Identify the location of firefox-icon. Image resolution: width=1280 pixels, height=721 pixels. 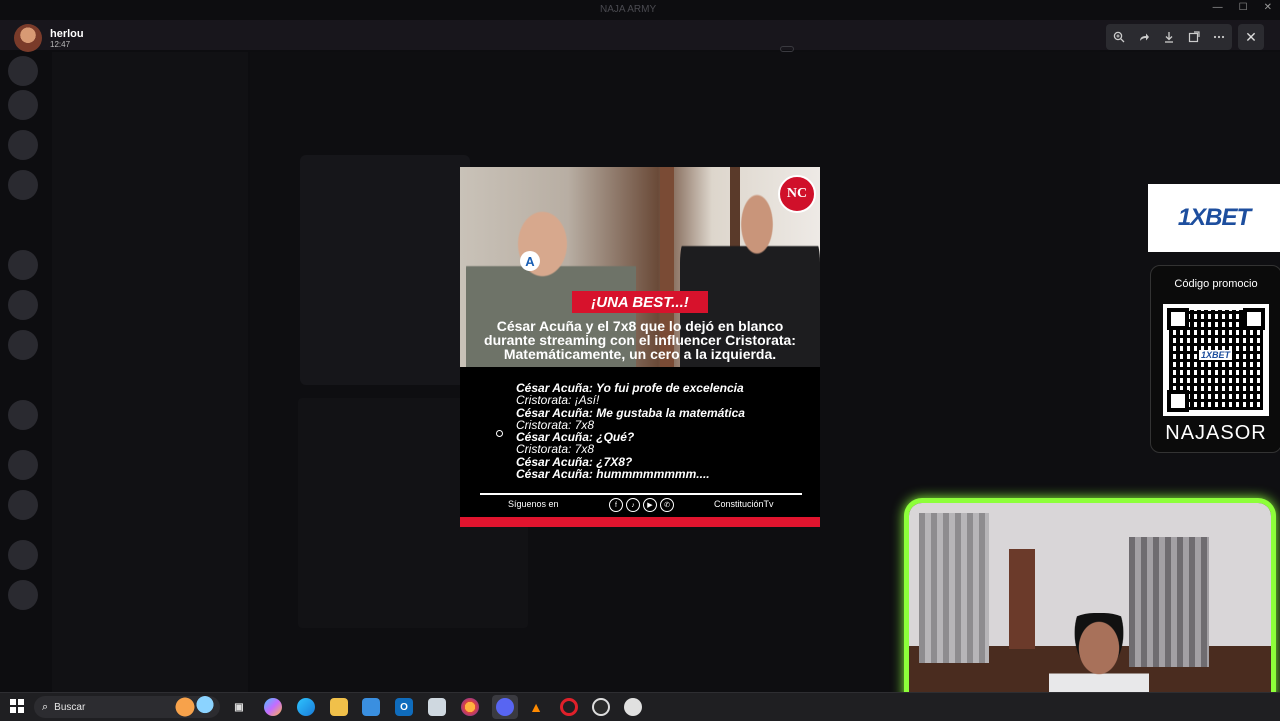
(470, 707).